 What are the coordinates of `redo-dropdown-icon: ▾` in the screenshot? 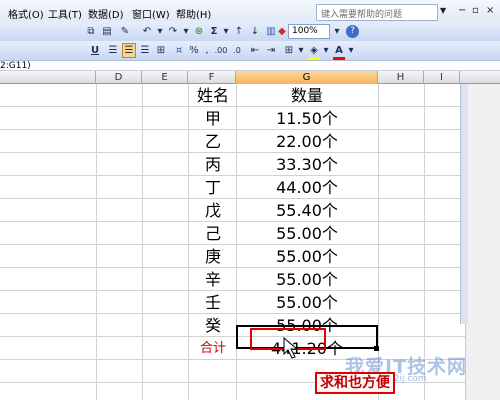 It's located at (186, 31).